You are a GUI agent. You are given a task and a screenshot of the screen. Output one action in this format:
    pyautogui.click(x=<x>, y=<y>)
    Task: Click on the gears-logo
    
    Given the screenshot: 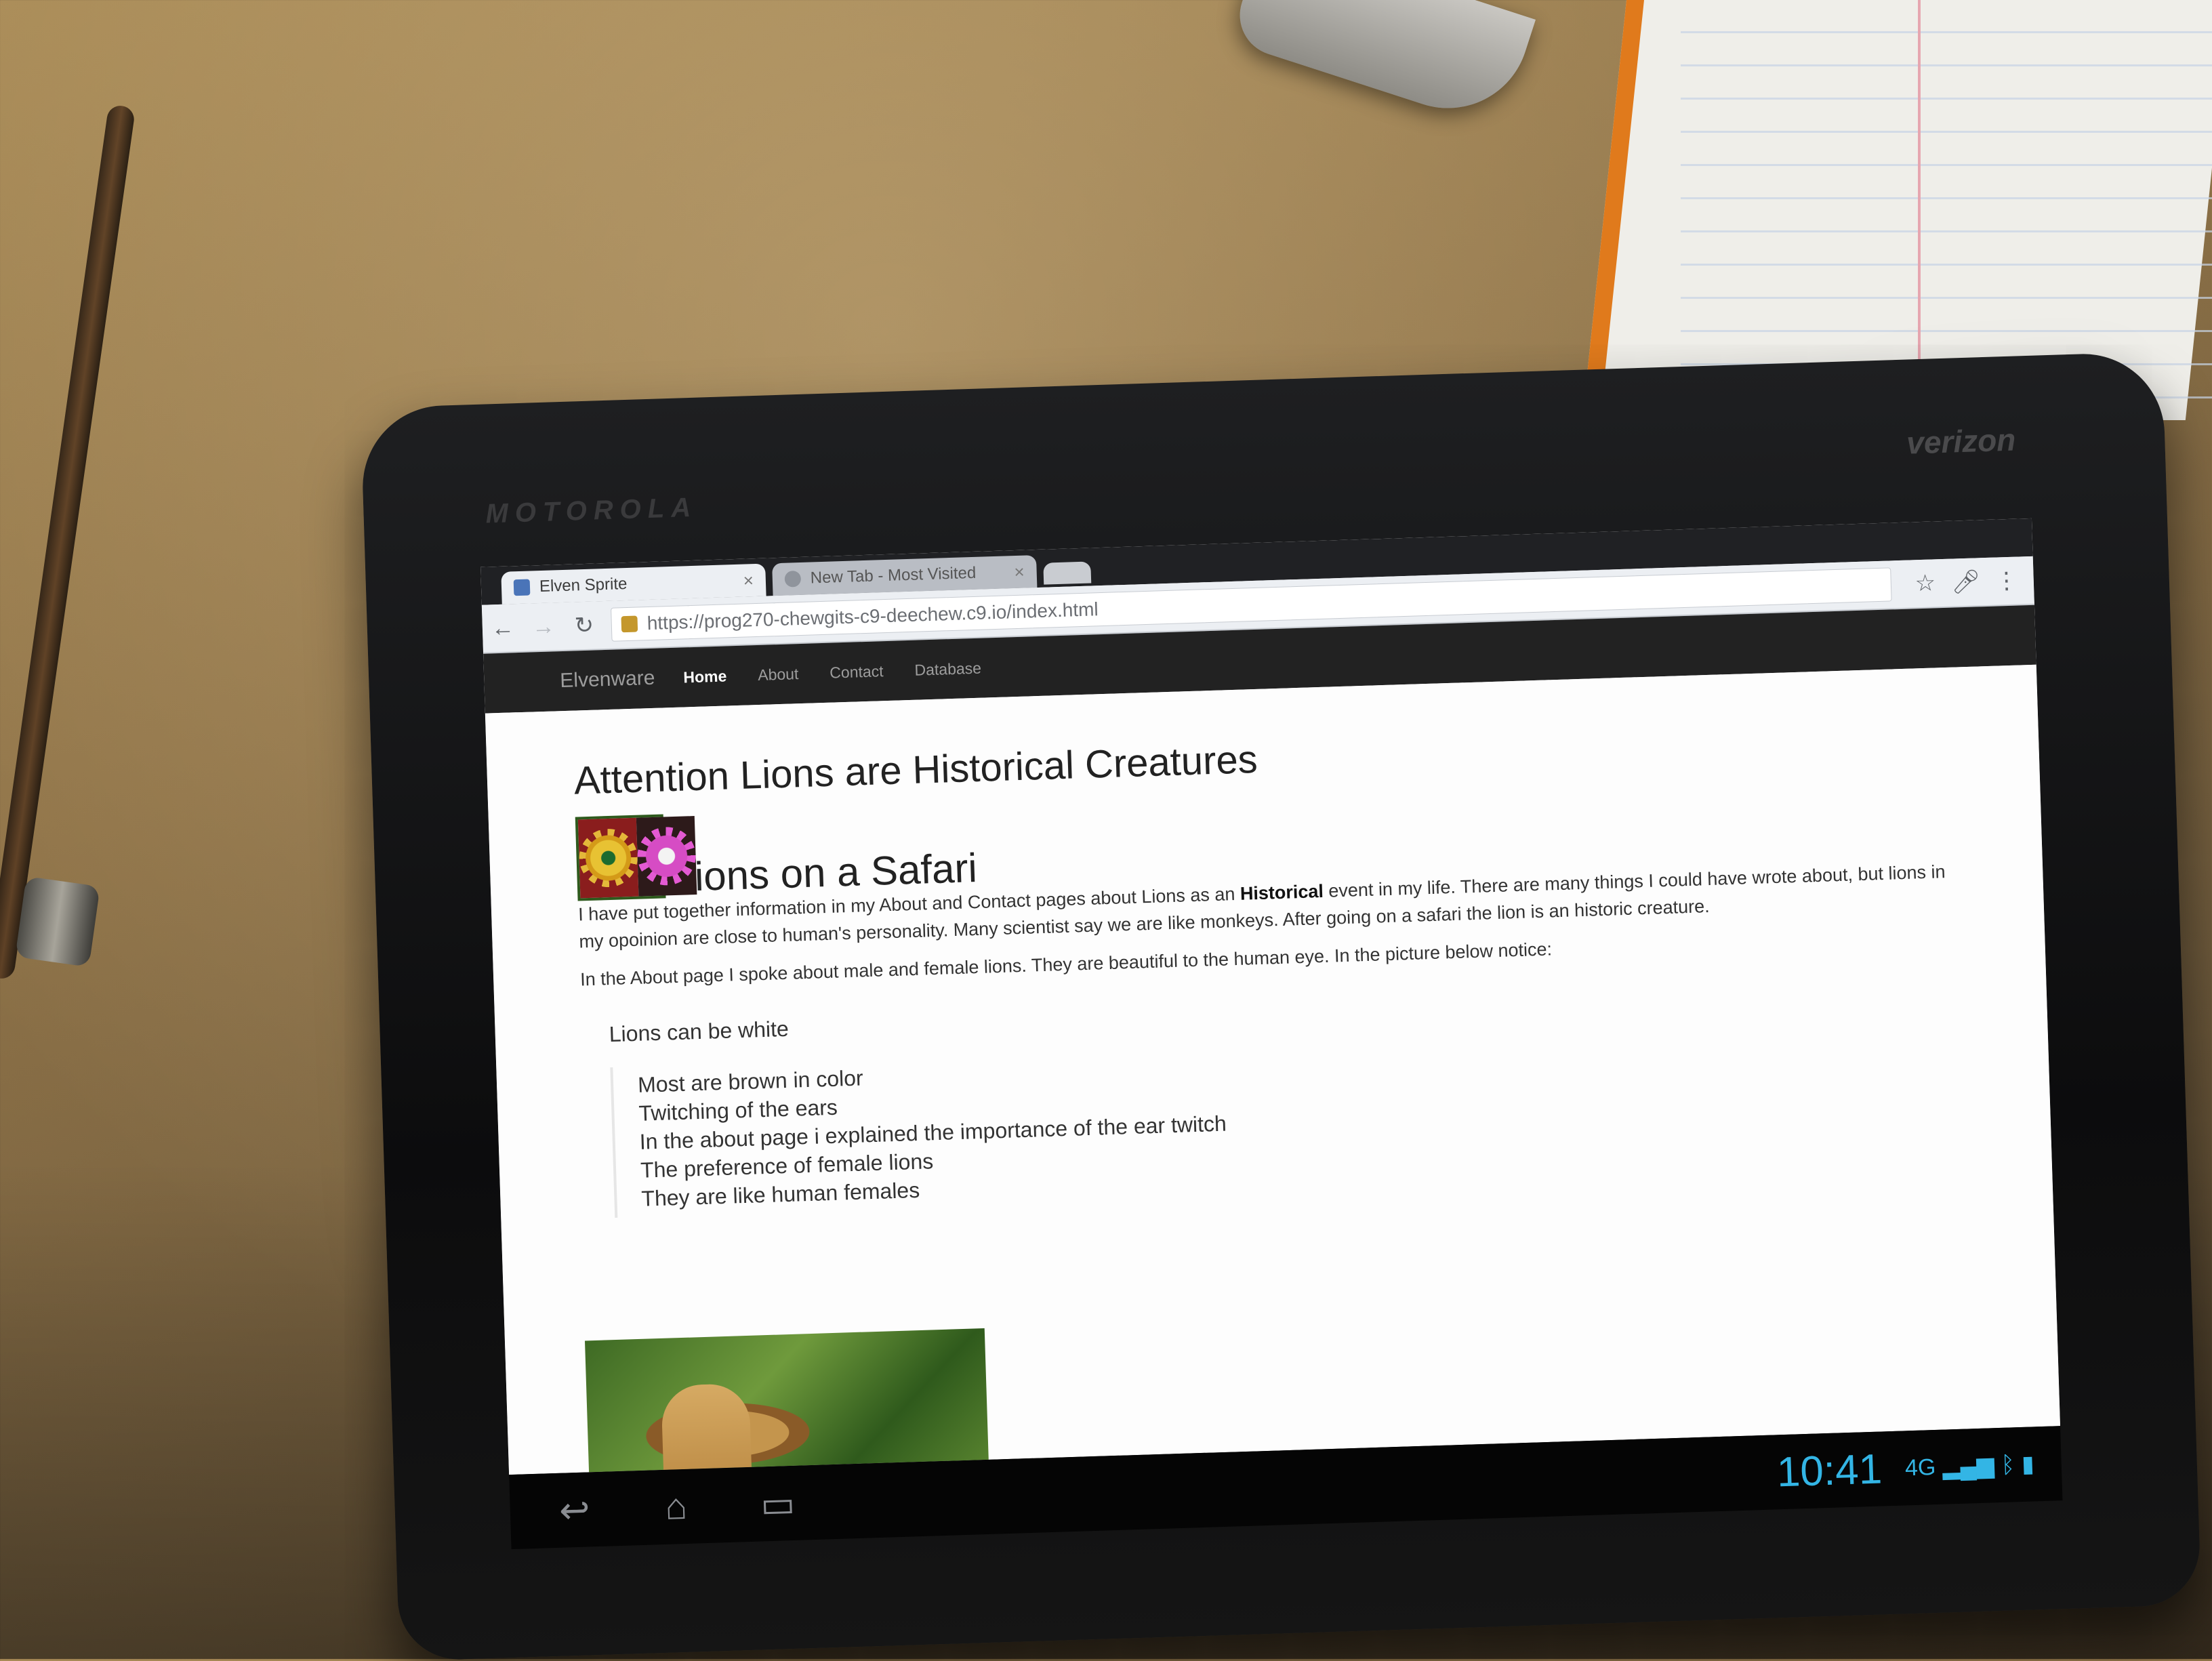 What is the action you would take?
    pyautogui.click(x=636, y=857)
    